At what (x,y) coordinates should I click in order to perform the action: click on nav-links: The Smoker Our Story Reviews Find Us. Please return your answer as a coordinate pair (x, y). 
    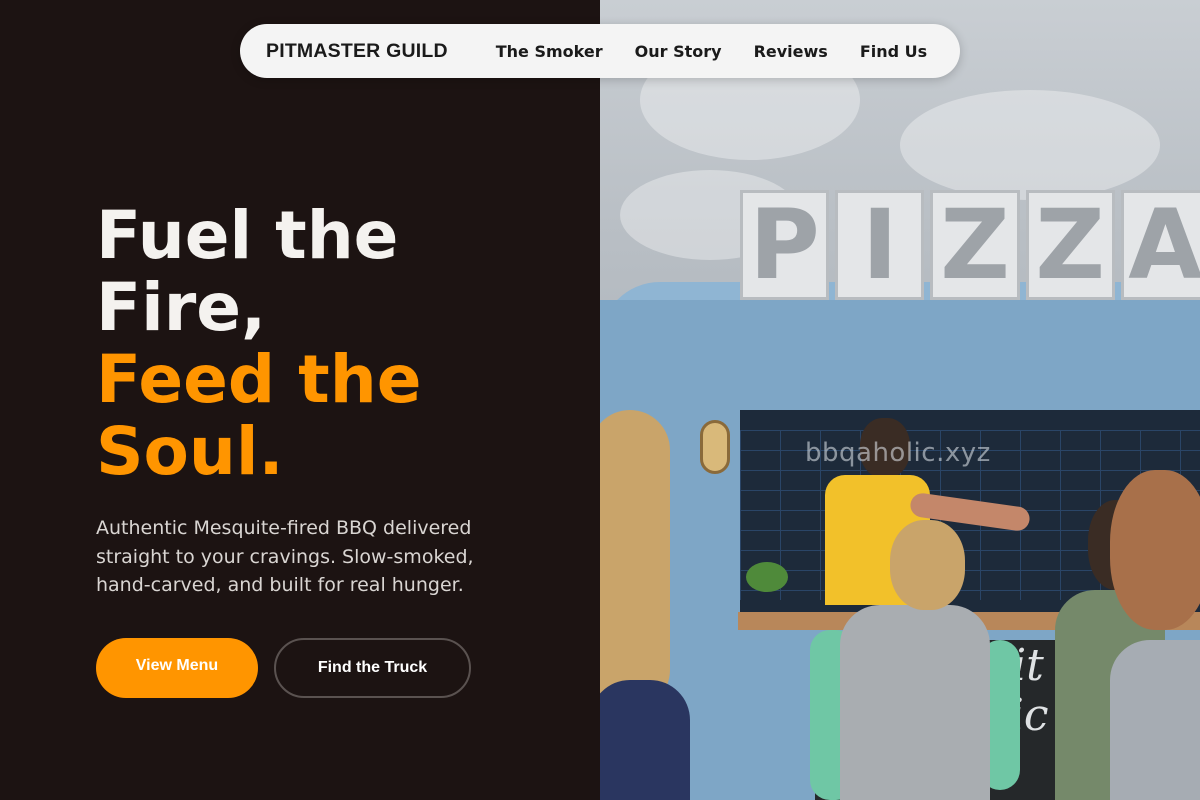
    Looking at the image, I should click on (711, 51).